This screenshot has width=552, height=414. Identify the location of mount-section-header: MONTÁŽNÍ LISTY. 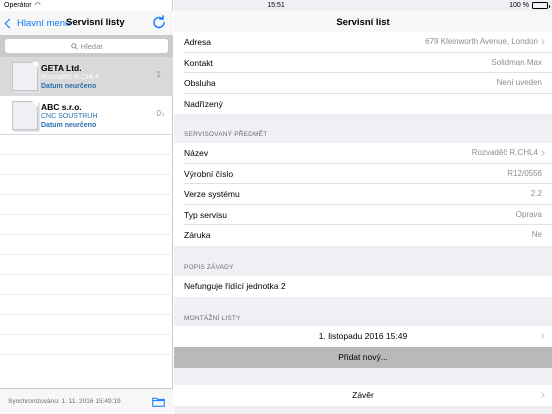
(212, 318).